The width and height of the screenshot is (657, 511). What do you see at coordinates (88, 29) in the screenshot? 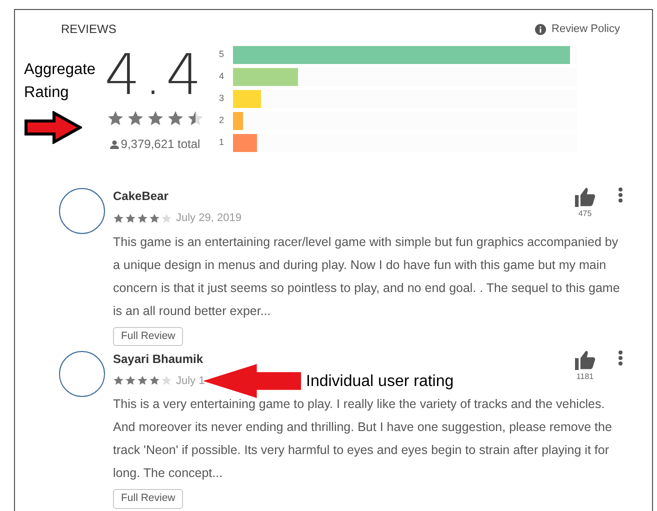
I see `section-title: REVIEWS` at bounding box center [88, 29].